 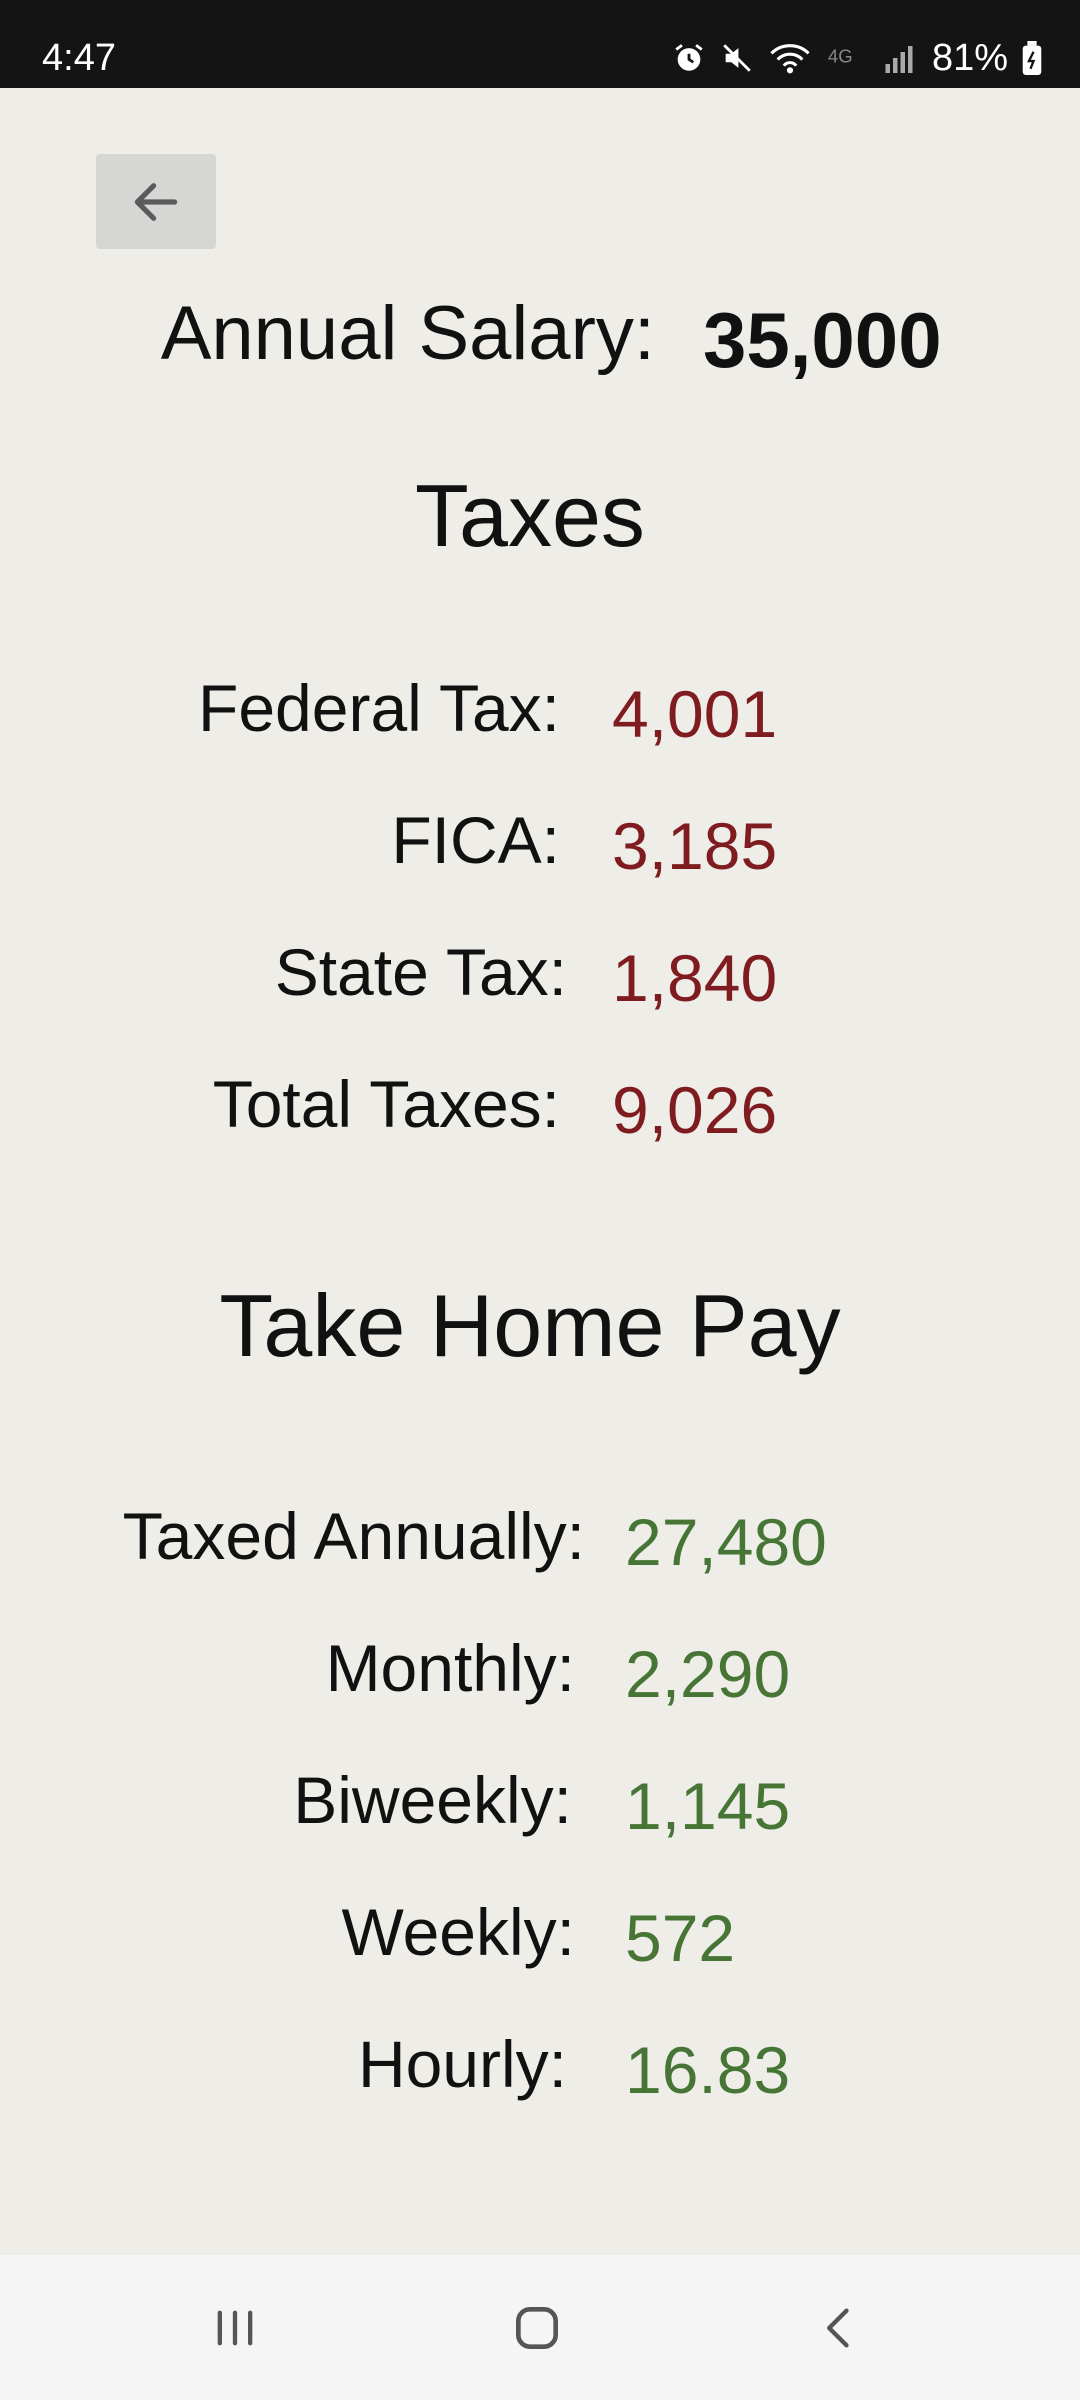 I want to click on svg-text: 4G, so click(x=840, y=56).